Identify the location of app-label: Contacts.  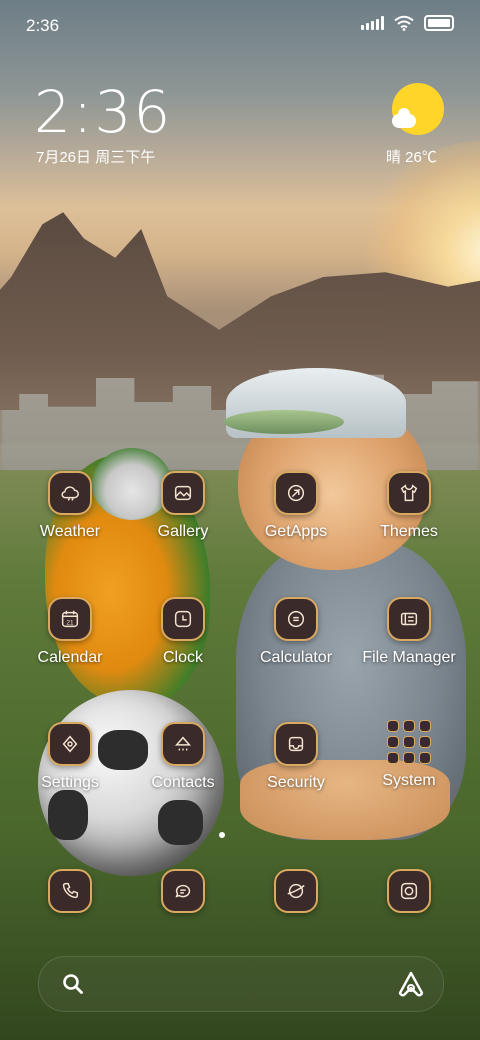
(183, 782).